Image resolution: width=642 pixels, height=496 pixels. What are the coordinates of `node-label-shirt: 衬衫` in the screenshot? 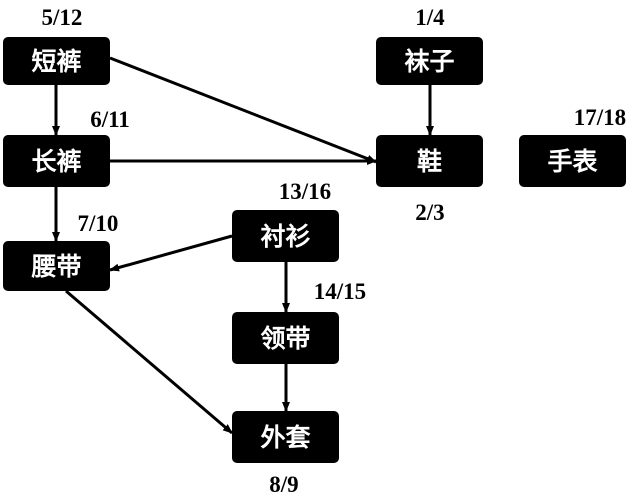 It's located at (285, 236).